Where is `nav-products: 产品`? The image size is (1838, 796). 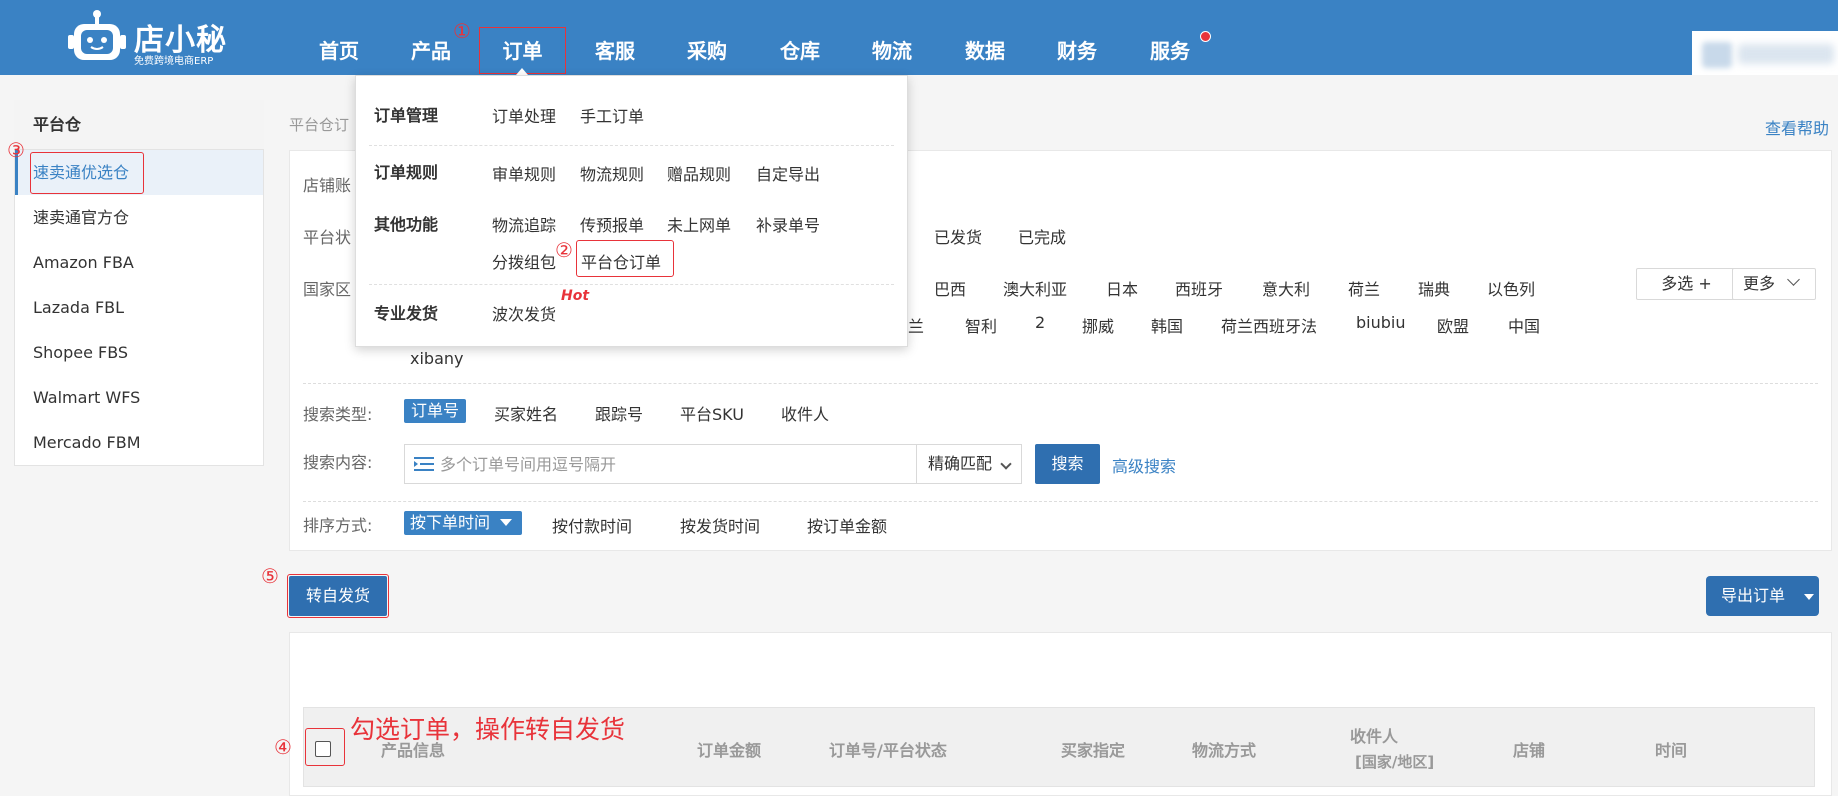 nav-products: 产品 is located at coordinates (431, 37).